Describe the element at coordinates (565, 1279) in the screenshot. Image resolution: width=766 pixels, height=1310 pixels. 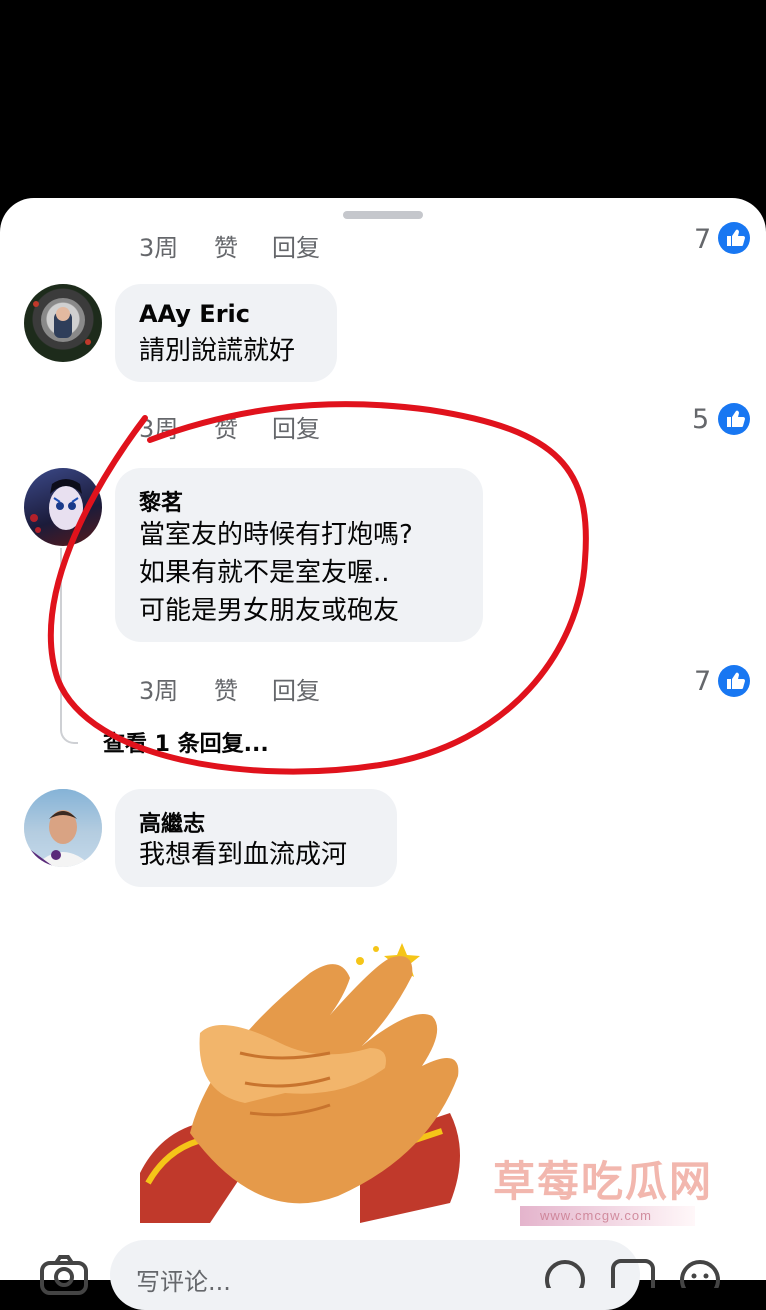
I see `sticker-icon` at that location.